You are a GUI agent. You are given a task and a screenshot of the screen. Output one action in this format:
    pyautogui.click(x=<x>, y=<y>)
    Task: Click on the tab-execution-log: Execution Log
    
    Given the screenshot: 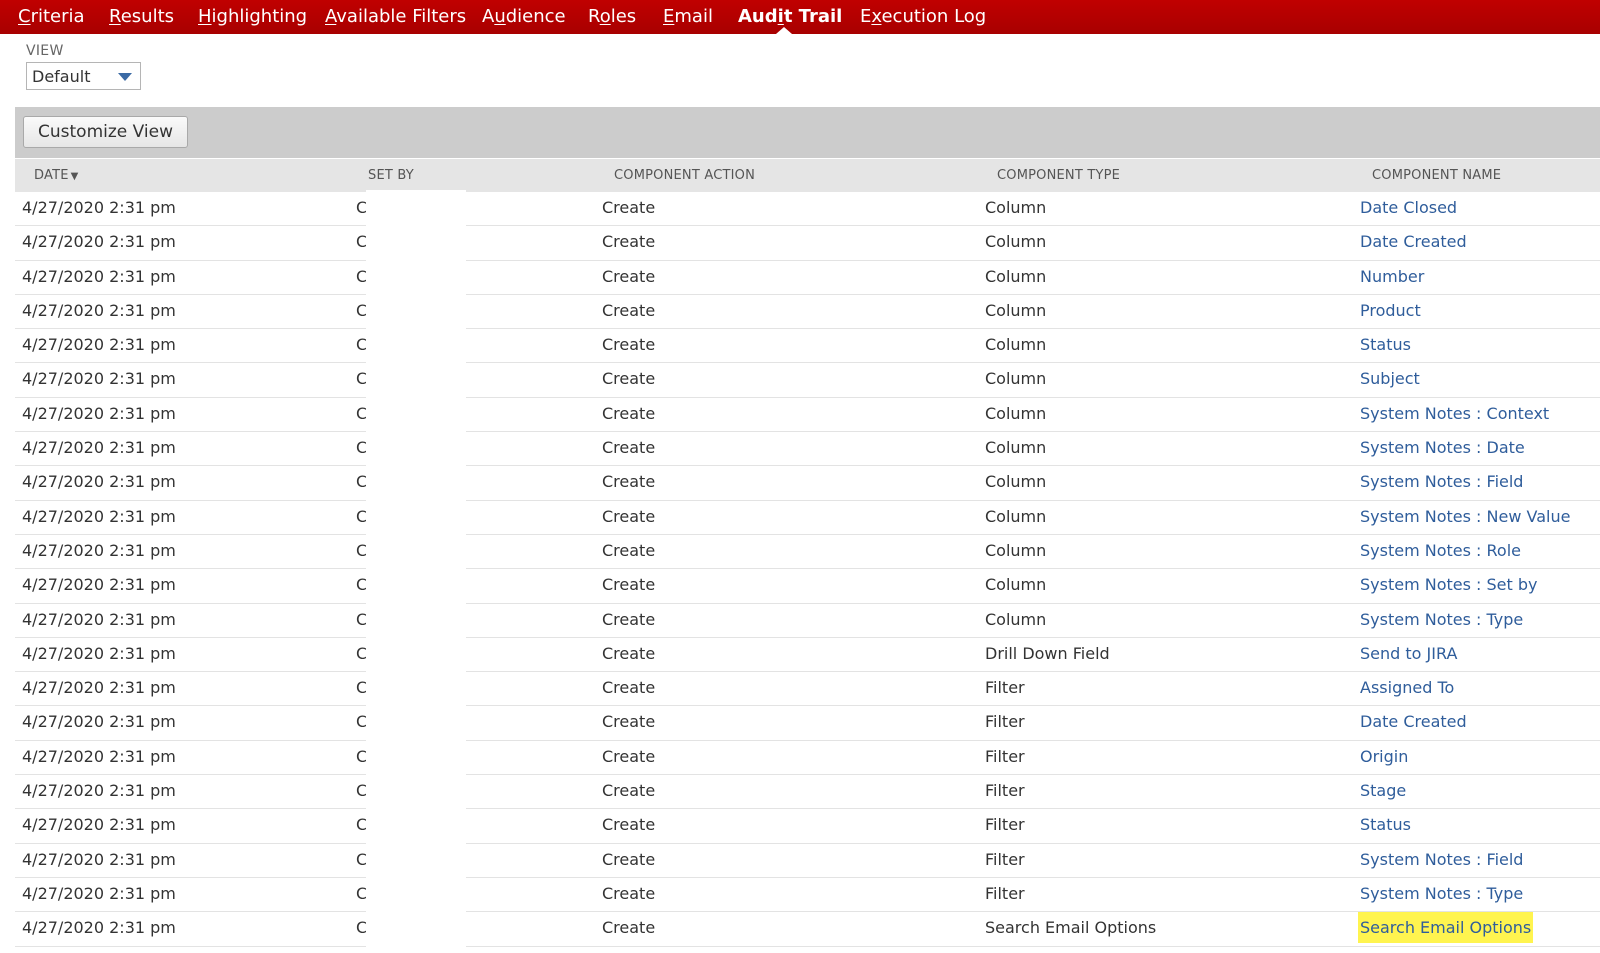 What is the action you would take?
    pyautogui.click(x=923, y=17)
    